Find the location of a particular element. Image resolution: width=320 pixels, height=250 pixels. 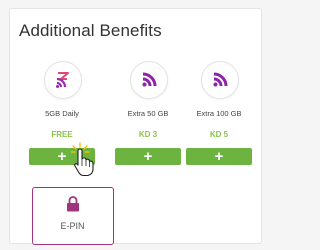

plan-name: 5GB Daily is located at coordinates (62, 113).